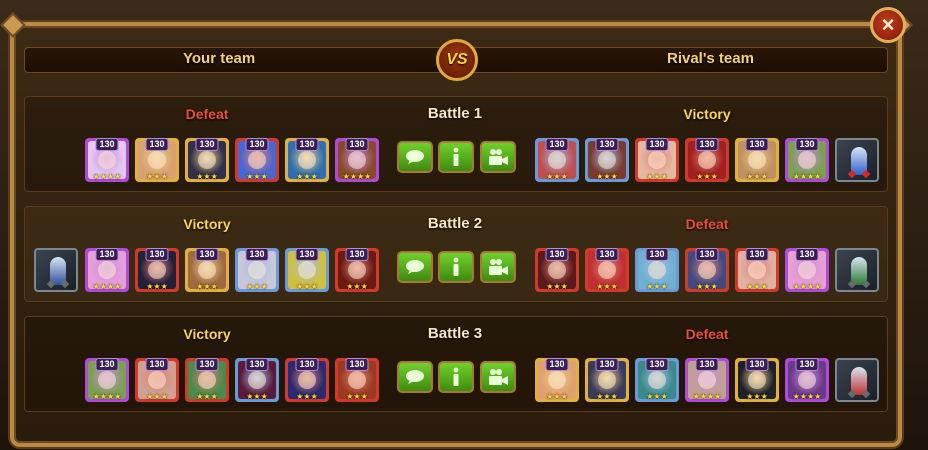 This screenshot has height=450, width=928. I want to click on your-team-pet, so click(56, 270).